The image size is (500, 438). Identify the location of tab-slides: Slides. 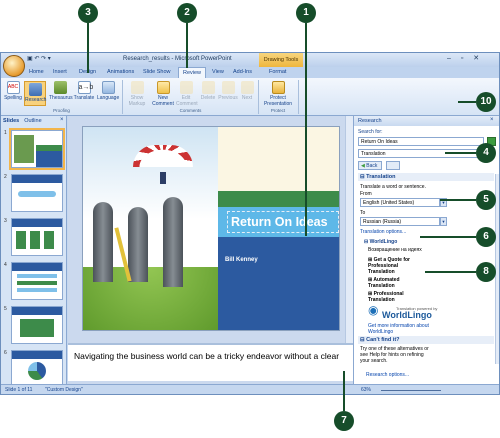
(11, 121).